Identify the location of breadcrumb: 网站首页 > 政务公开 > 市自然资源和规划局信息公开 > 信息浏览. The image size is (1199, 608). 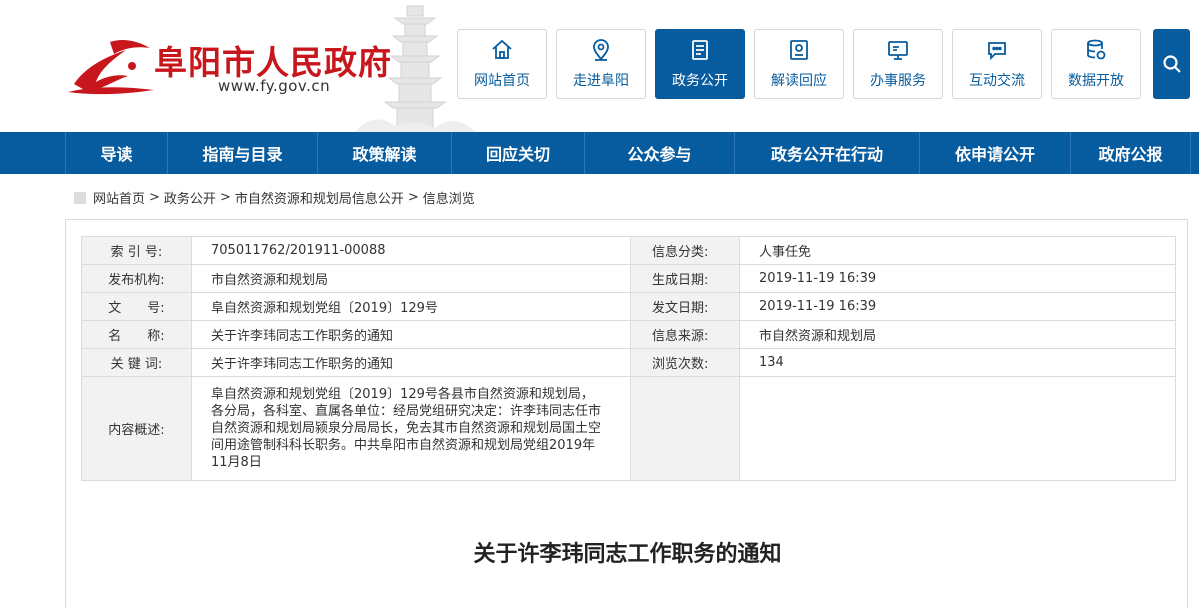
(274, 197).